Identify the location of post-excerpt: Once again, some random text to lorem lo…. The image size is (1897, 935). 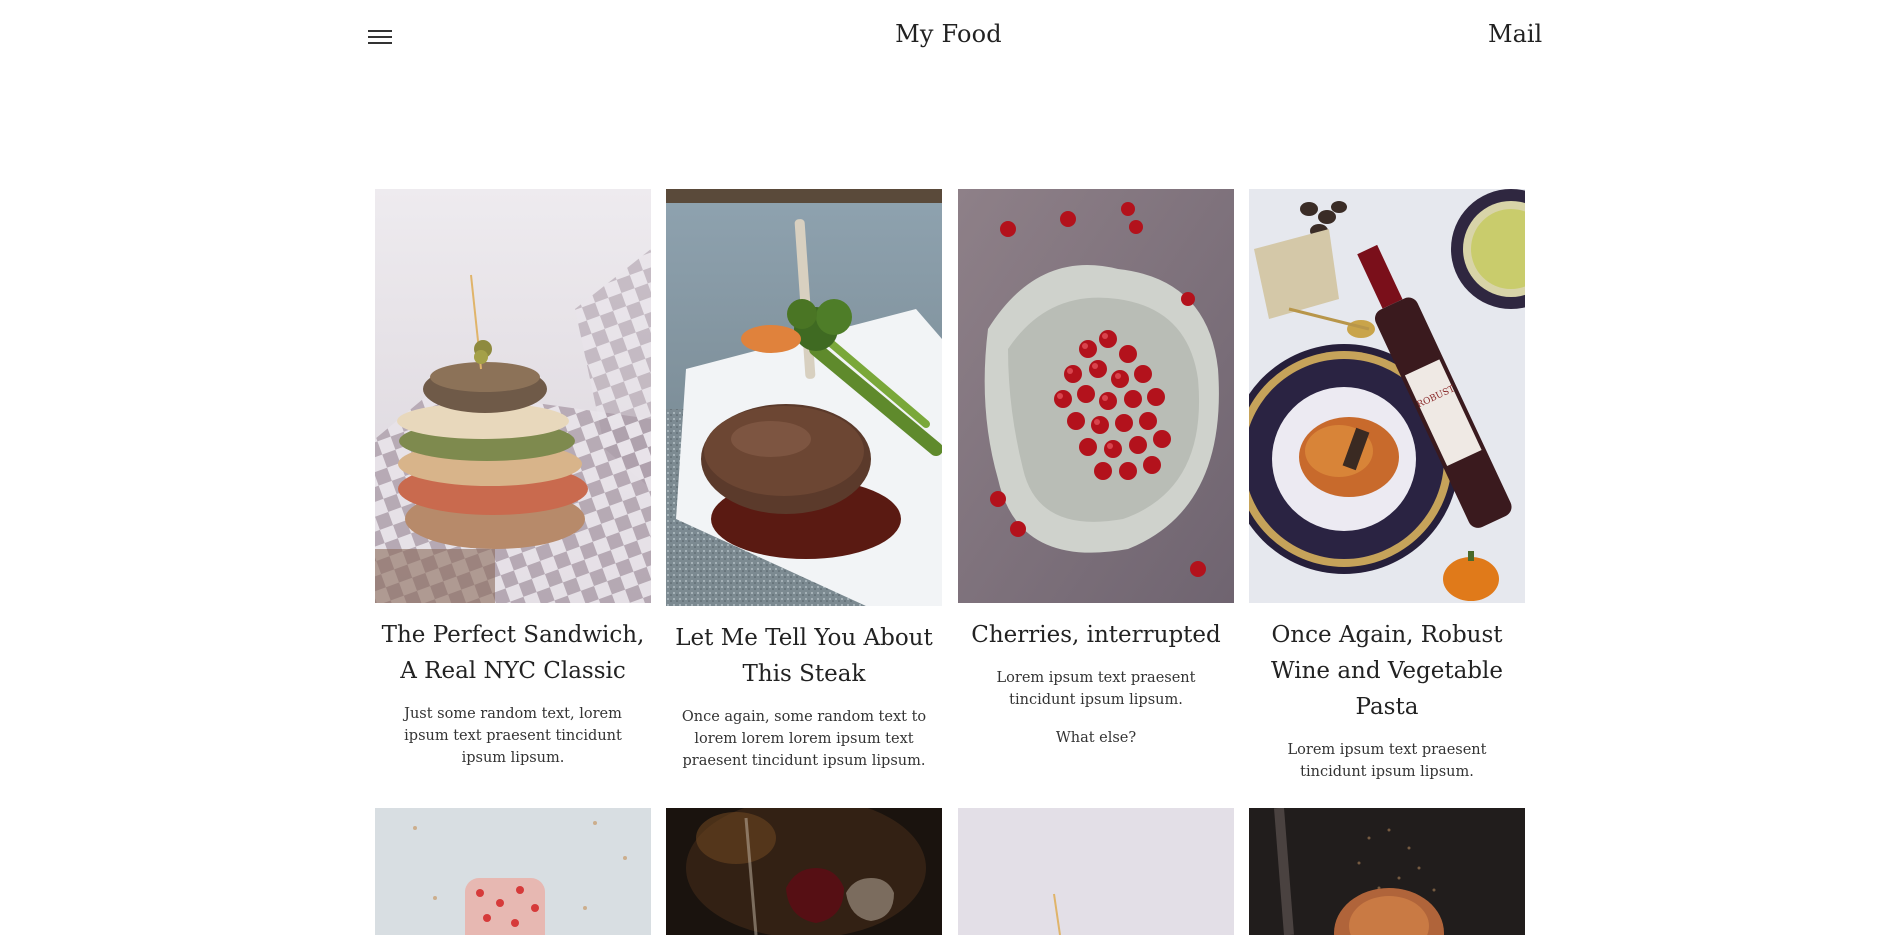
(804, 739).